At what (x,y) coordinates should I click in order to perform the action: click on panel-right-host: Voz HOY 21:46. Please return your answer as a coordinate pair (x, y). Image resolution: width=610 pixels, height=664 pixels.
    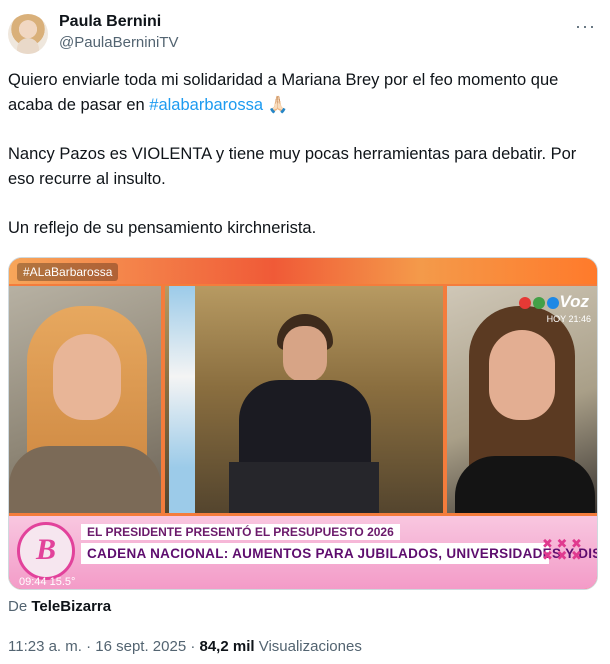
    Looking at the image, I should click on (522, 399).